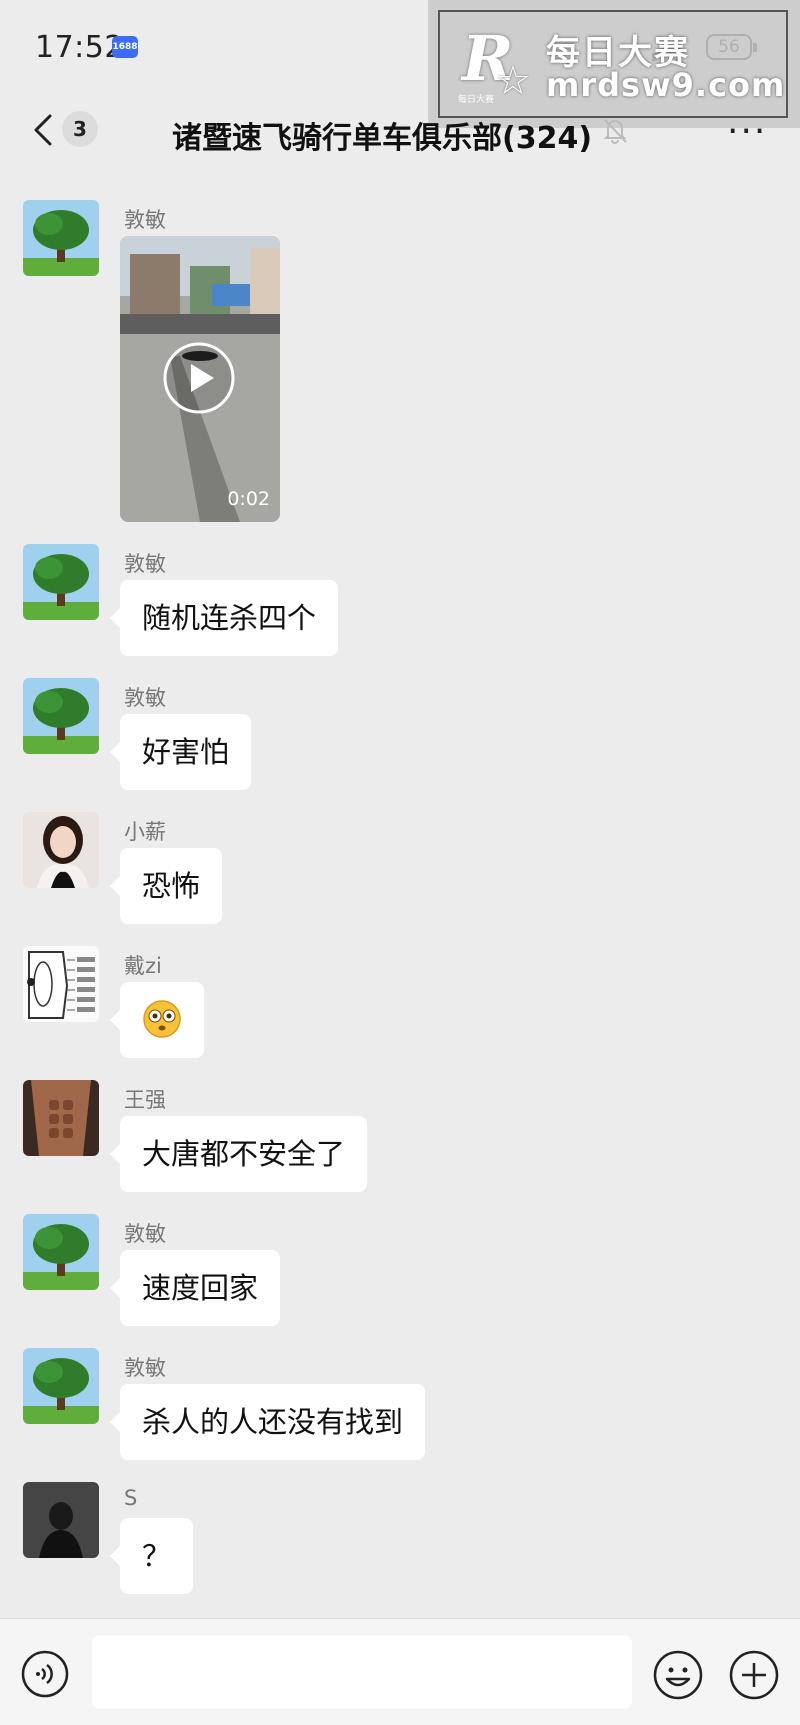 The height and width of the screenshot is (1725, 800). I want to click on flushed-face-emoji-icon, so click(162, 1019).